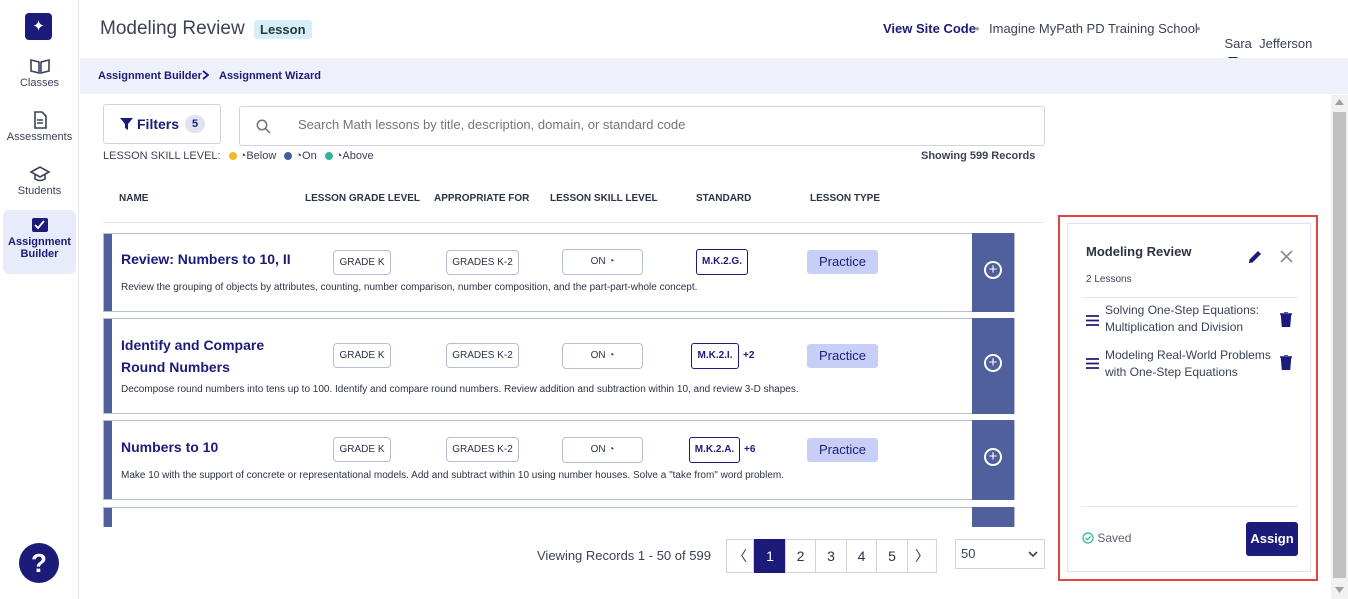 Image resolution: width=1348 pixels, height=599 pixels. I want to click on nav-label-classes: Classes, so click(39, 83).